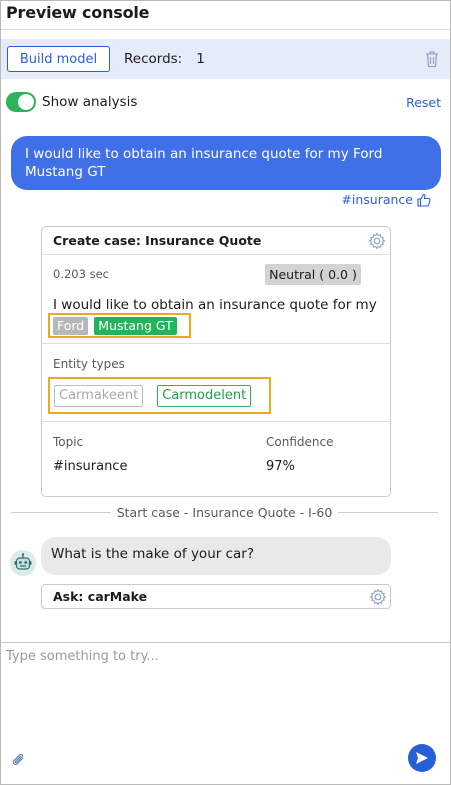  I want to click on records-counter: Records: 1, so click(164, 59).